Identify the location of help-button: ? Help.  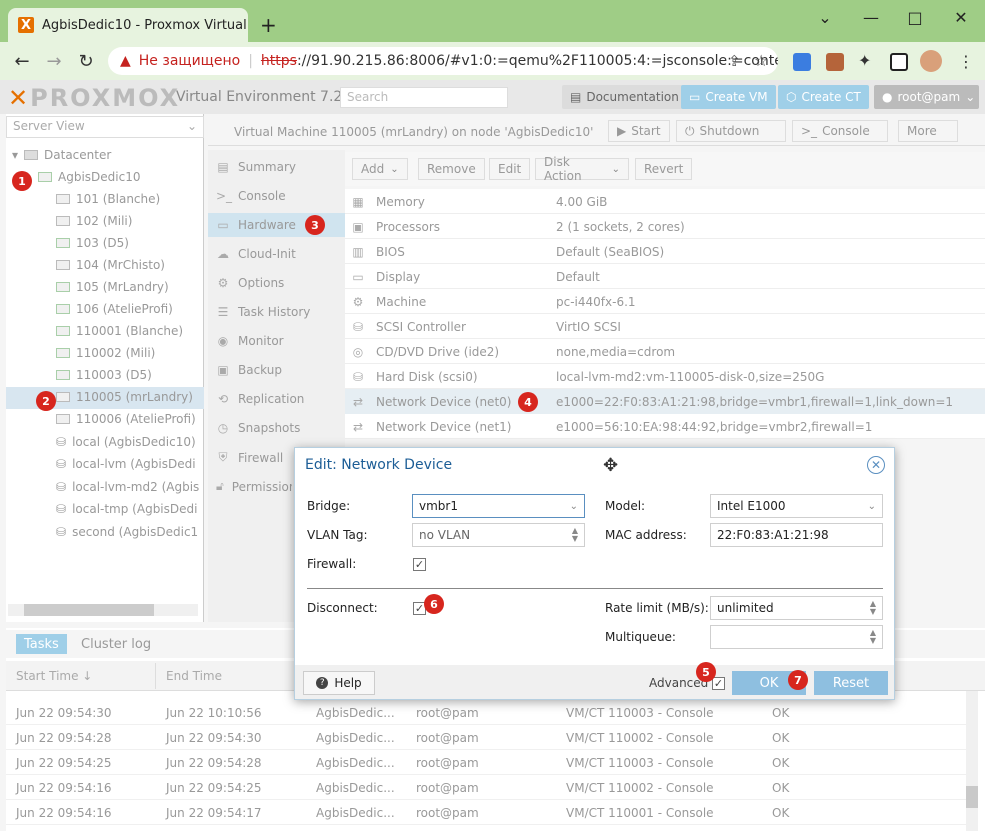
(339, 683).